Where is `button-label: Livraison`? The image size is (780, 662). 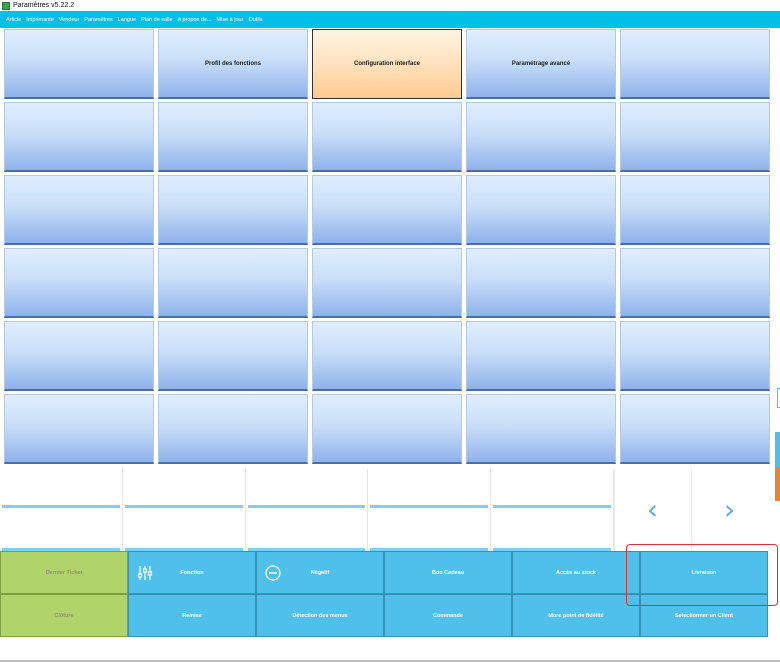
button-label: Livraison is located at coordinates (704, 572).